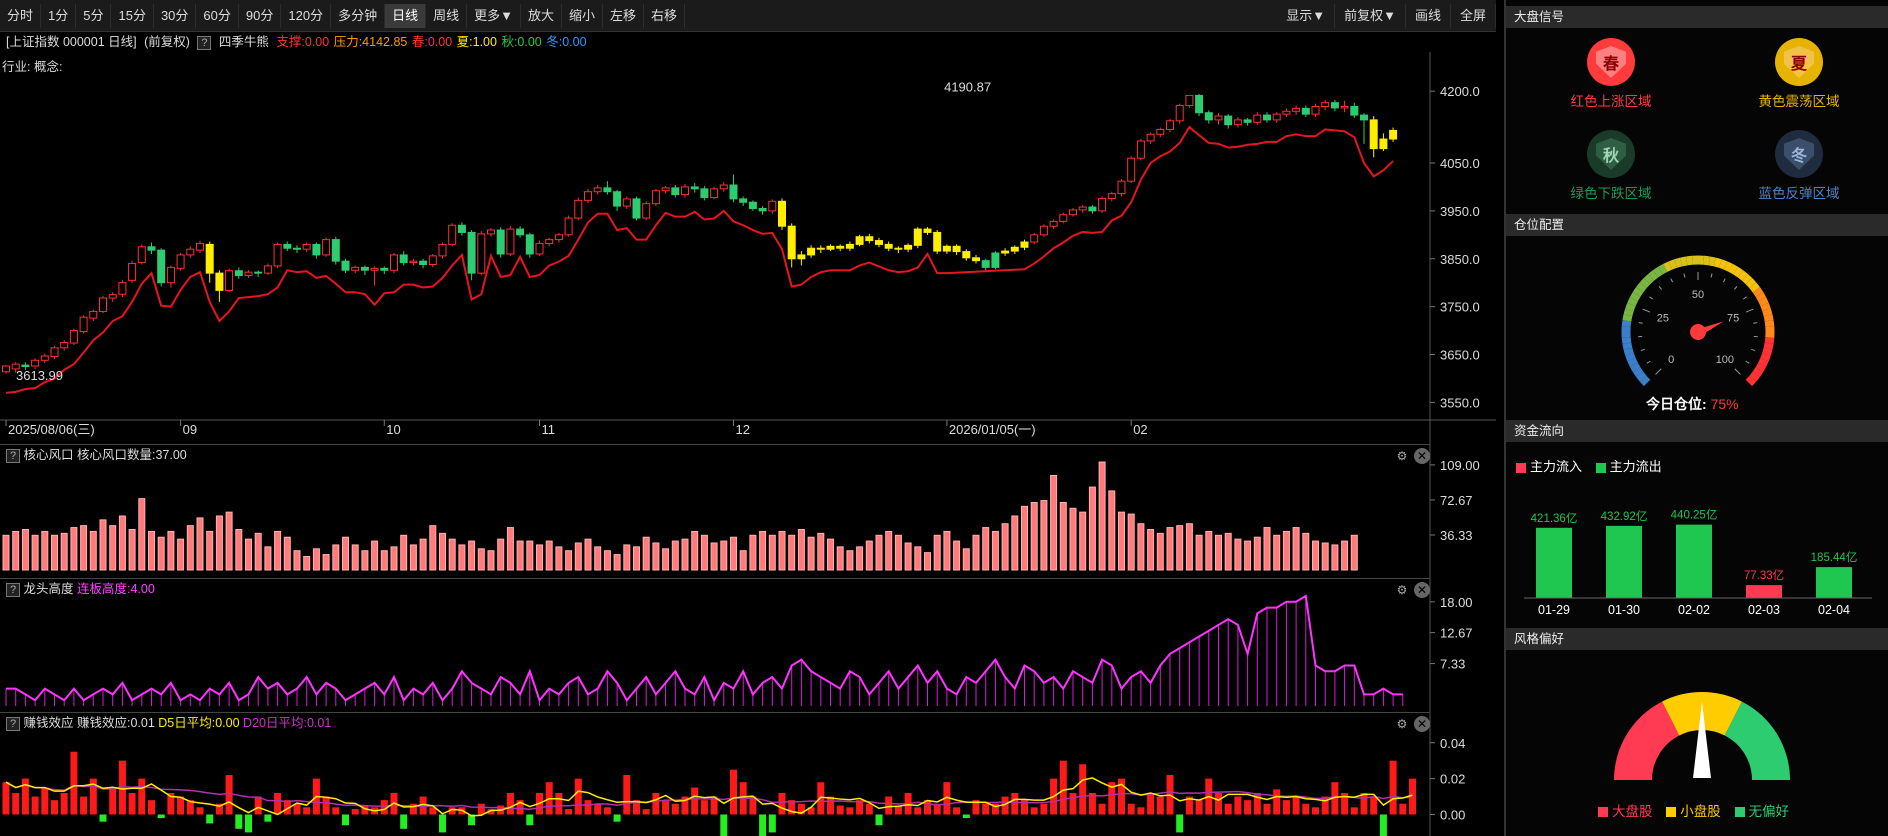 The image size is (1888, 836). Describe the element at coordinates (48, 589) in the screenshot. I see `leader-title: 龙头高度` at that location.